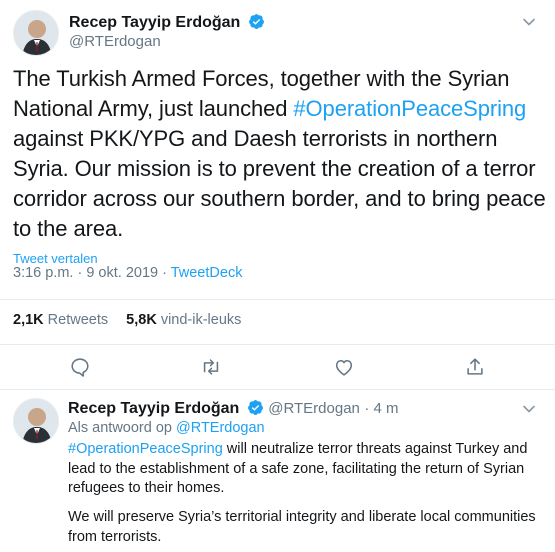 This screenshot has height=552, width=555. What do you see at coordinates (277, 344) in the screenshot?
I see `divider-middle` at bounding box center [277, 344].